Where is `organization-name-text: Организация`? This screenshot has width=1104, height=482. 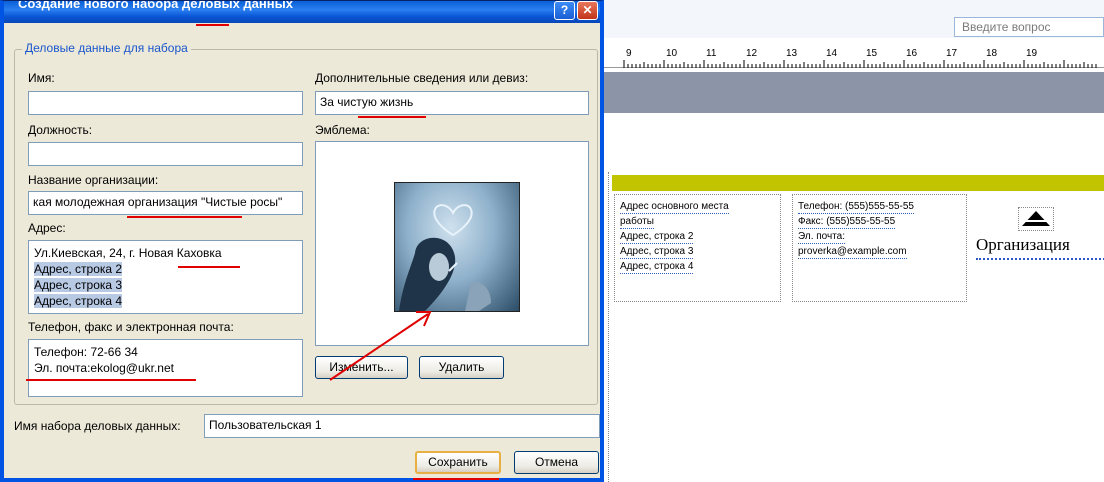 organization-name-text: Организация is located at coordinates (1040, 248).